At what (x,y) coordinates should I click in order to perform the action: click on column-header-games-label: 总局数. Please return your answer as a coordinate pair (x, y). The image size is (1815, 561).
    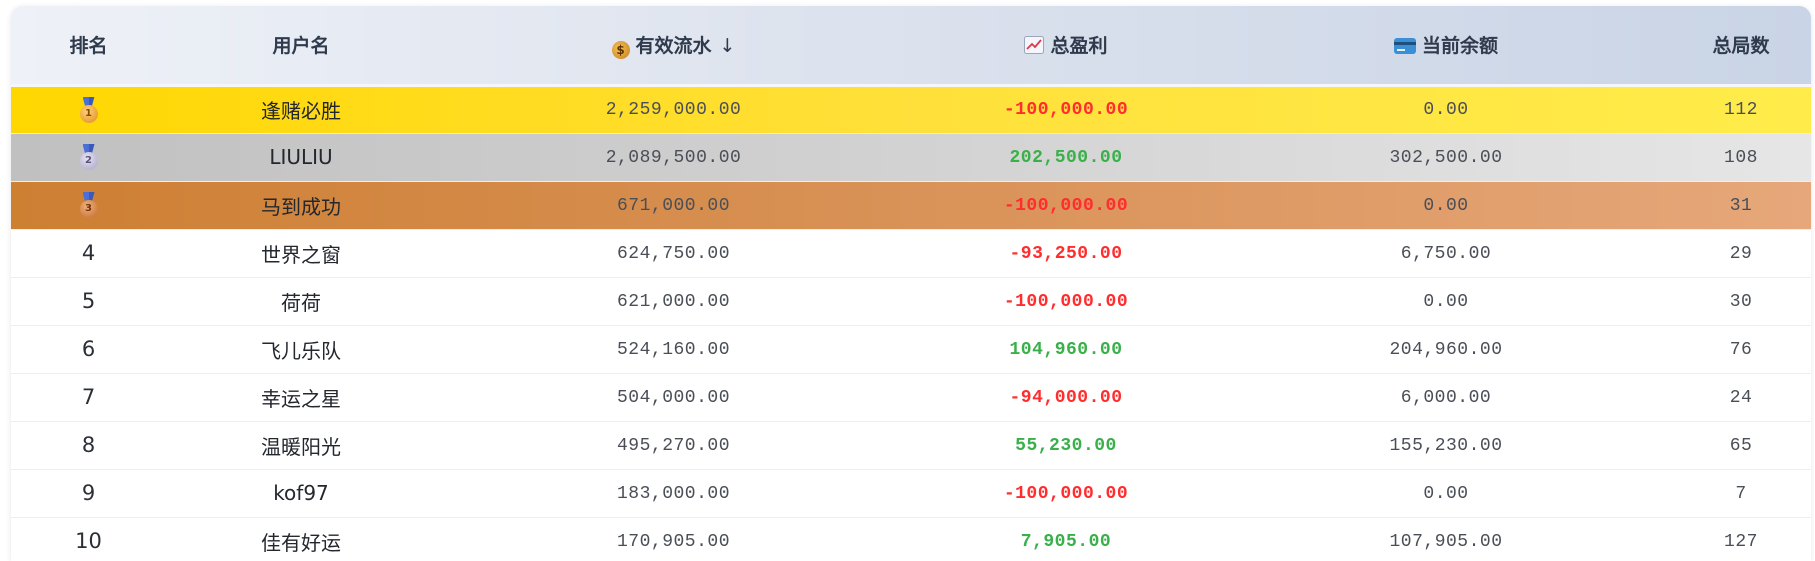
    Looking at the image, I should click on (1741, 46).